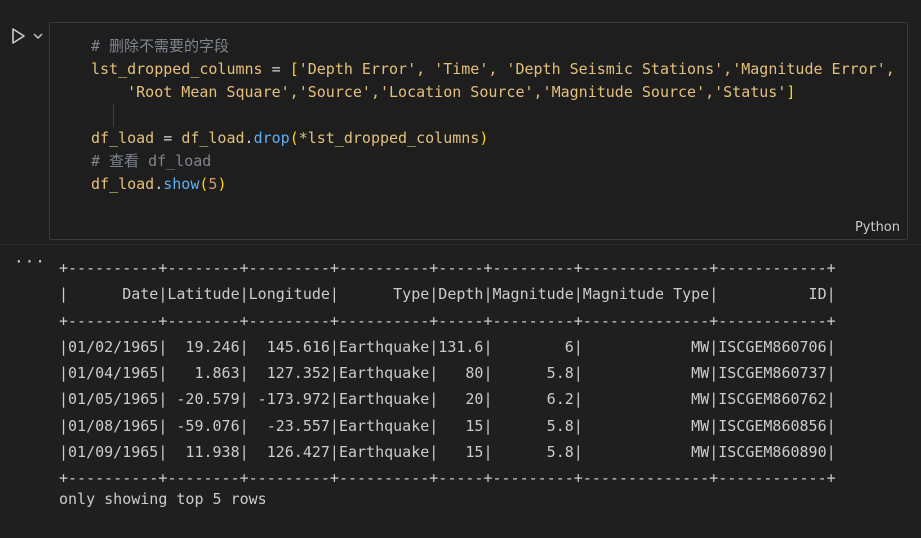  I want to click on code-line: # 查看 df_load, so click(493, 161).